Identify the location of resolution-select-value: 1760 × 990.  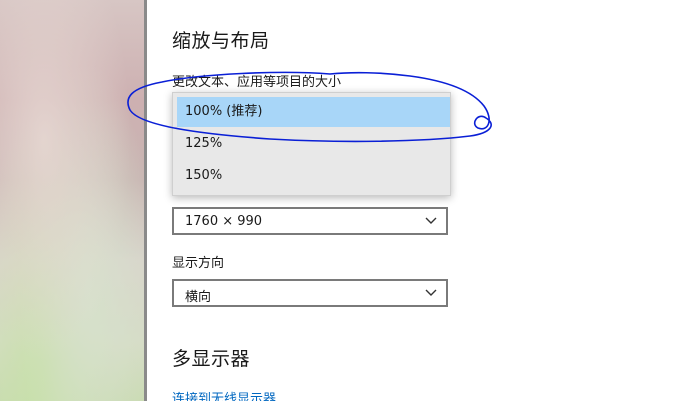
(224, 221).